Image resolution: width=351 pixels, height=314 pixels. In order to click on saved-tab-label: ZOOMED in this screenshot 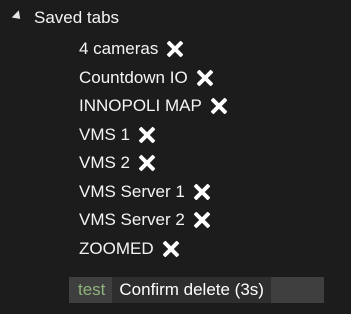, I will do `click(116, 249)`.